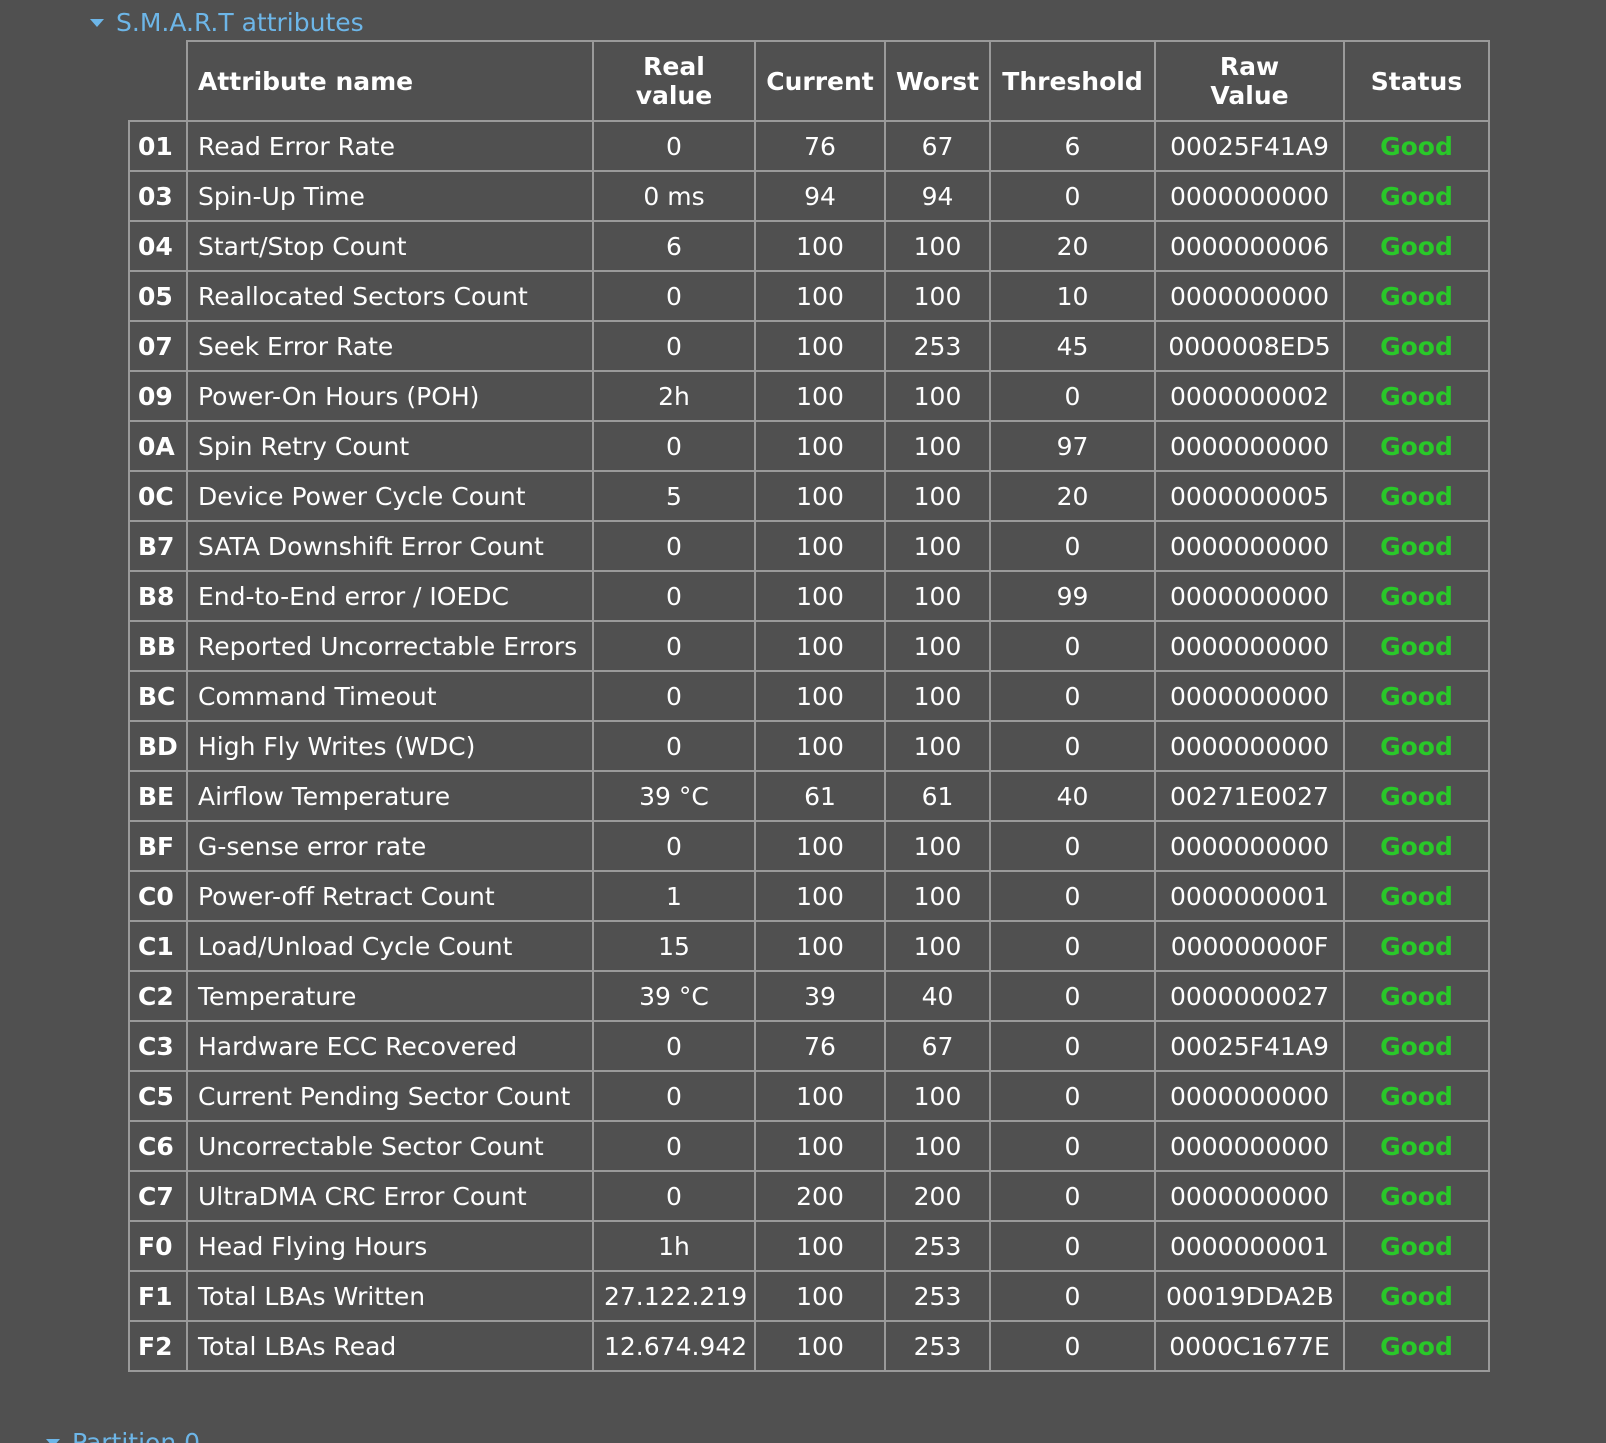  What do you see at coordinates (390, 1246) in the screenshot?
I see `attribute-name: Head Flying Hours` at bounding box center [390, 1246].